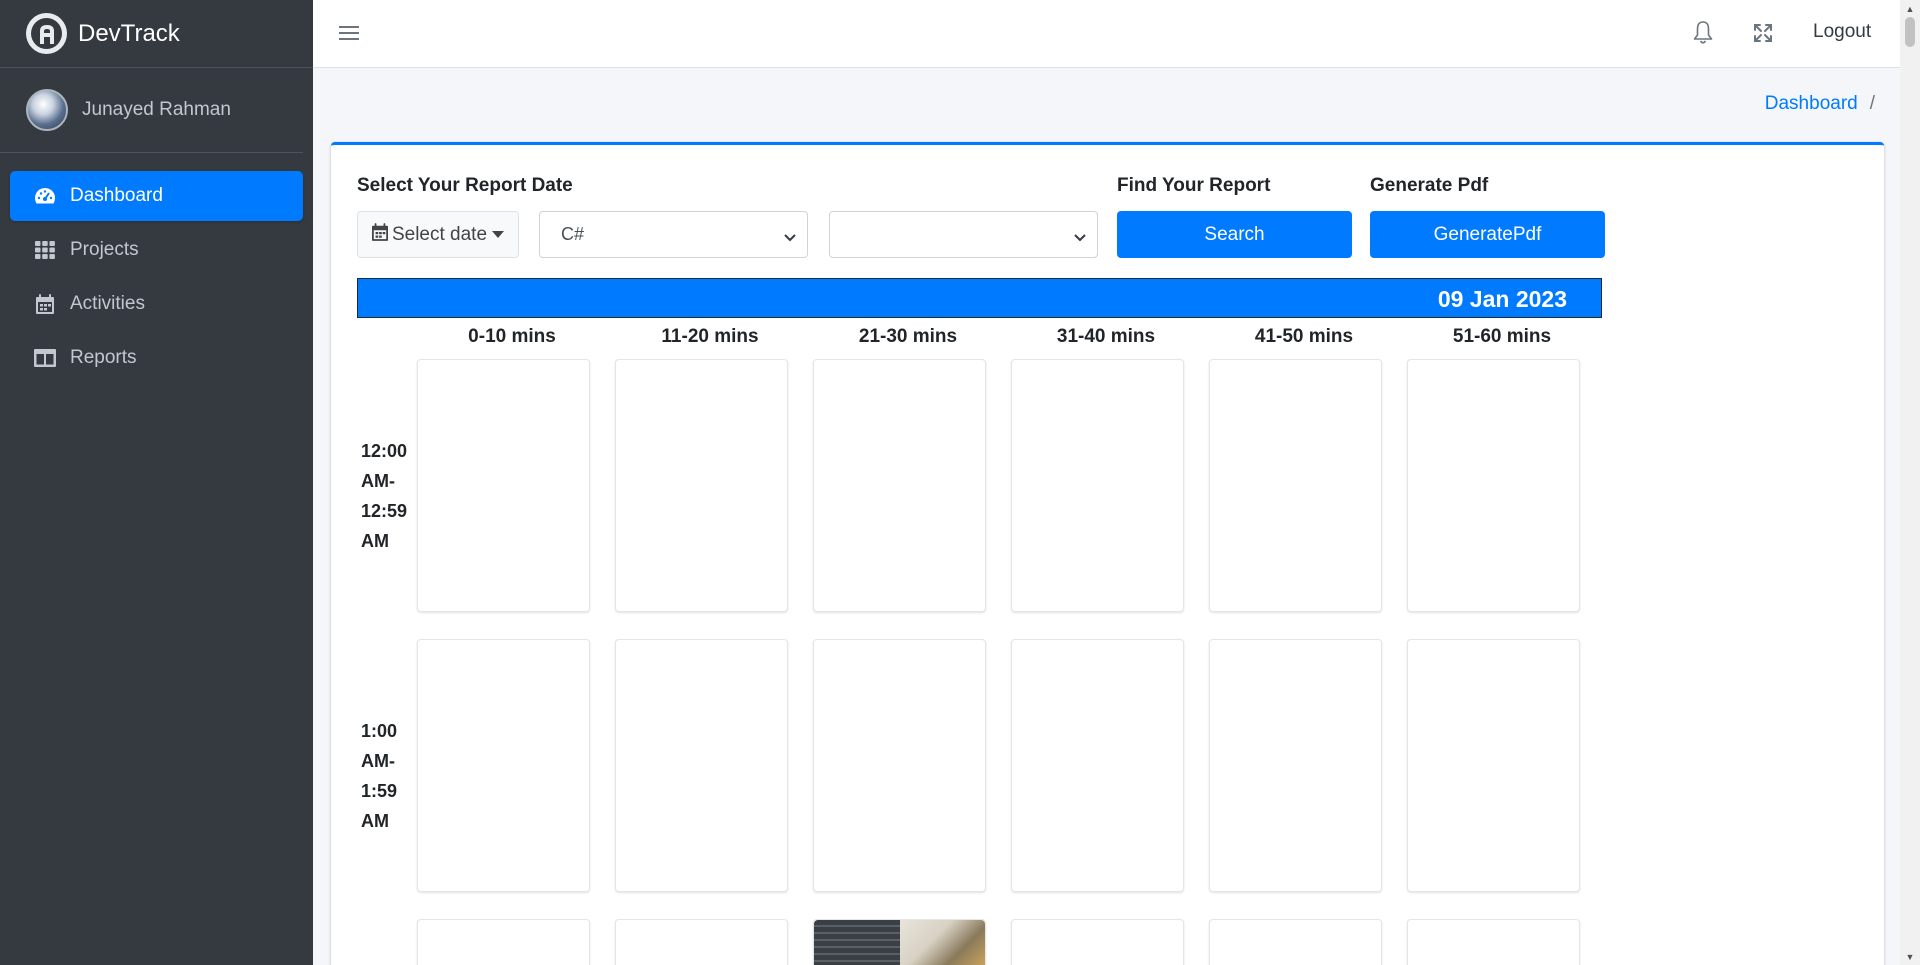  Describe the element at coordinates (710, 336) in the screenshot. I see `column-header: 11-20 mins` at that location.